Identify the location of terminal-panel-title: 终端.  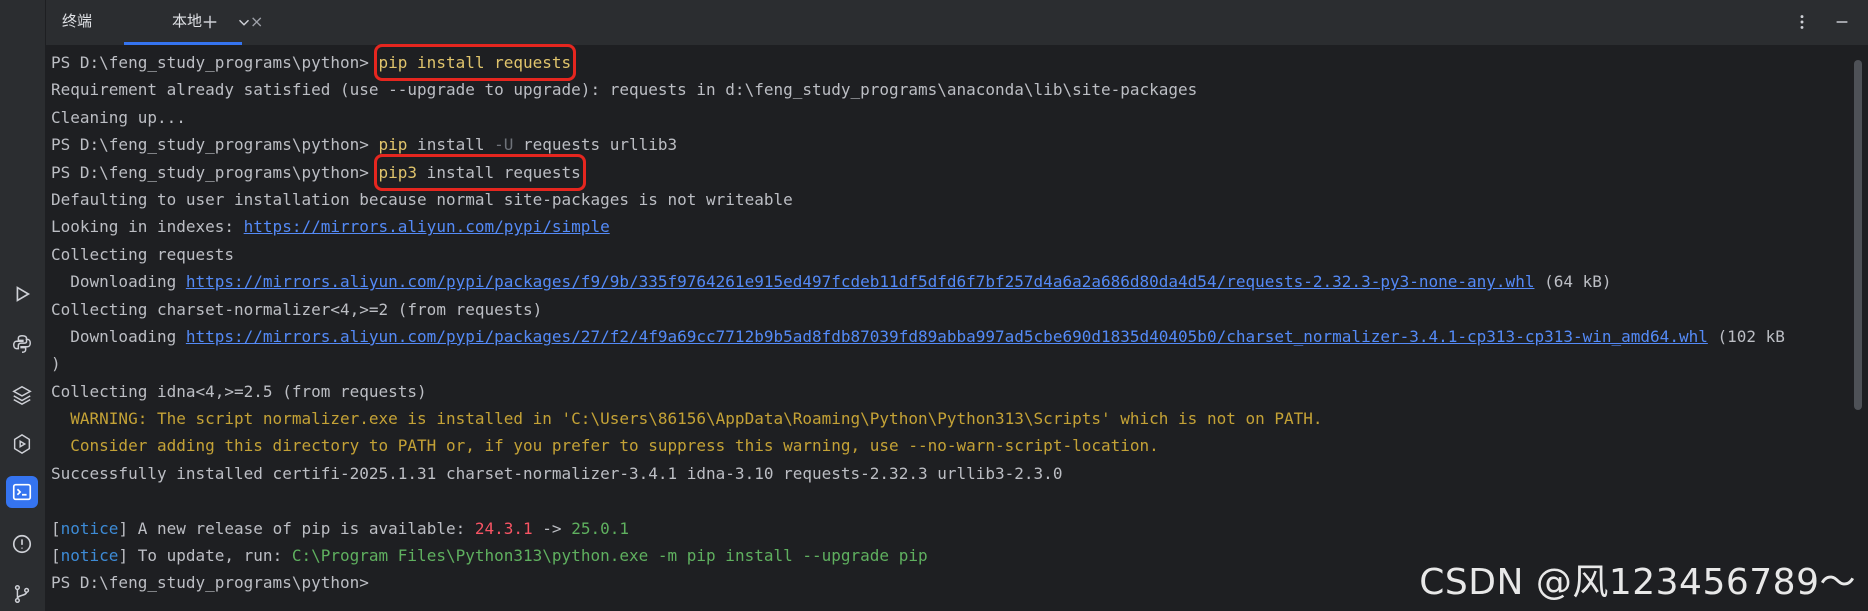
(77, 21).